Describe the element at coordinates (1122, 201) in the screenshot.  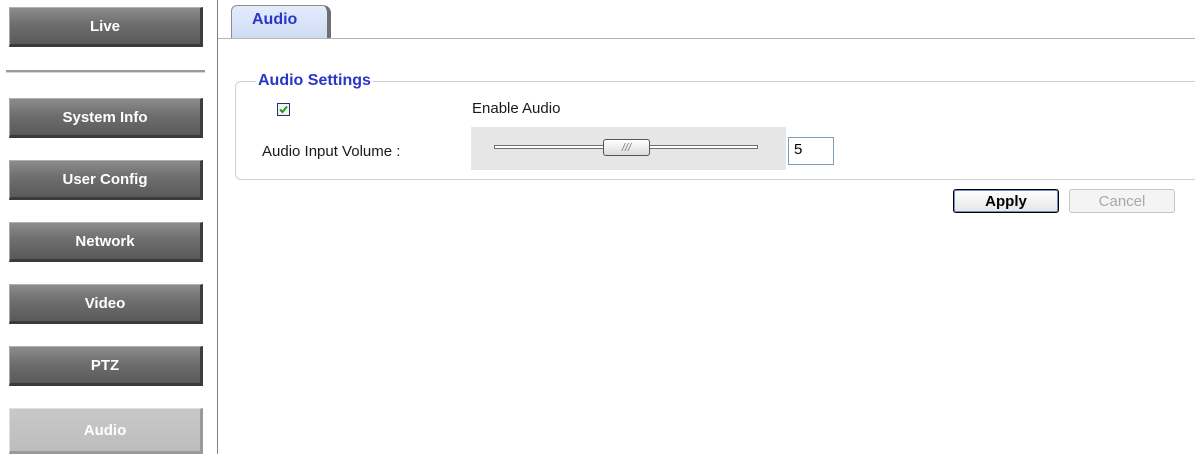
I see `cancel-button: Cancel` at that location.